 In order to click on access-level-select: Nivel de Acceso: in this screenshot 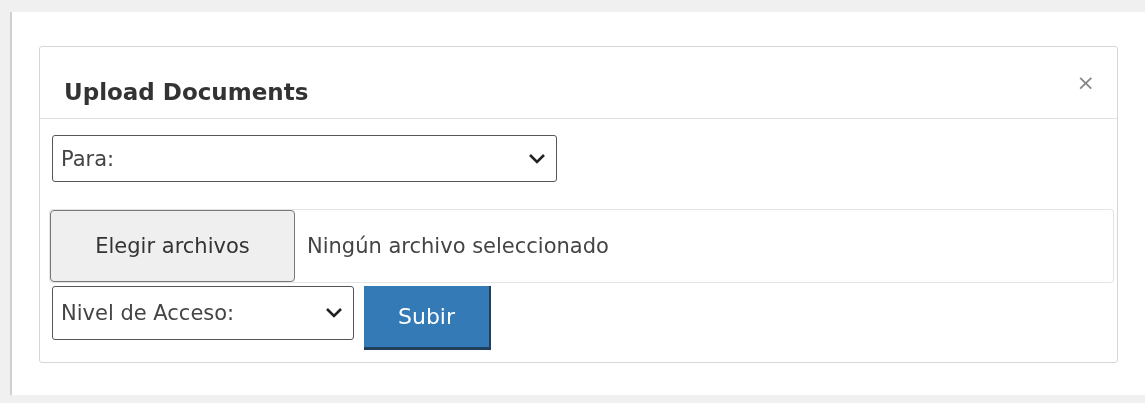, I will do `click(203, 313)`.